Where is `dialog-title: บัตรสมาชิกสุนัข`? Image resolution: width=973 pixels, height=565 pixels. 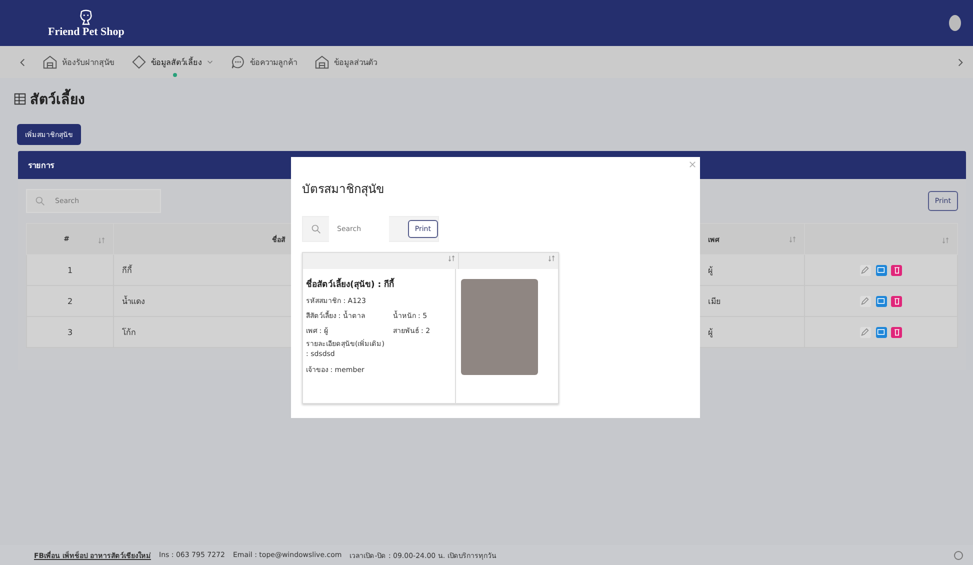 dialog-title: บัตรสมาชิกสุนัข is located at coordinates (343, 189).